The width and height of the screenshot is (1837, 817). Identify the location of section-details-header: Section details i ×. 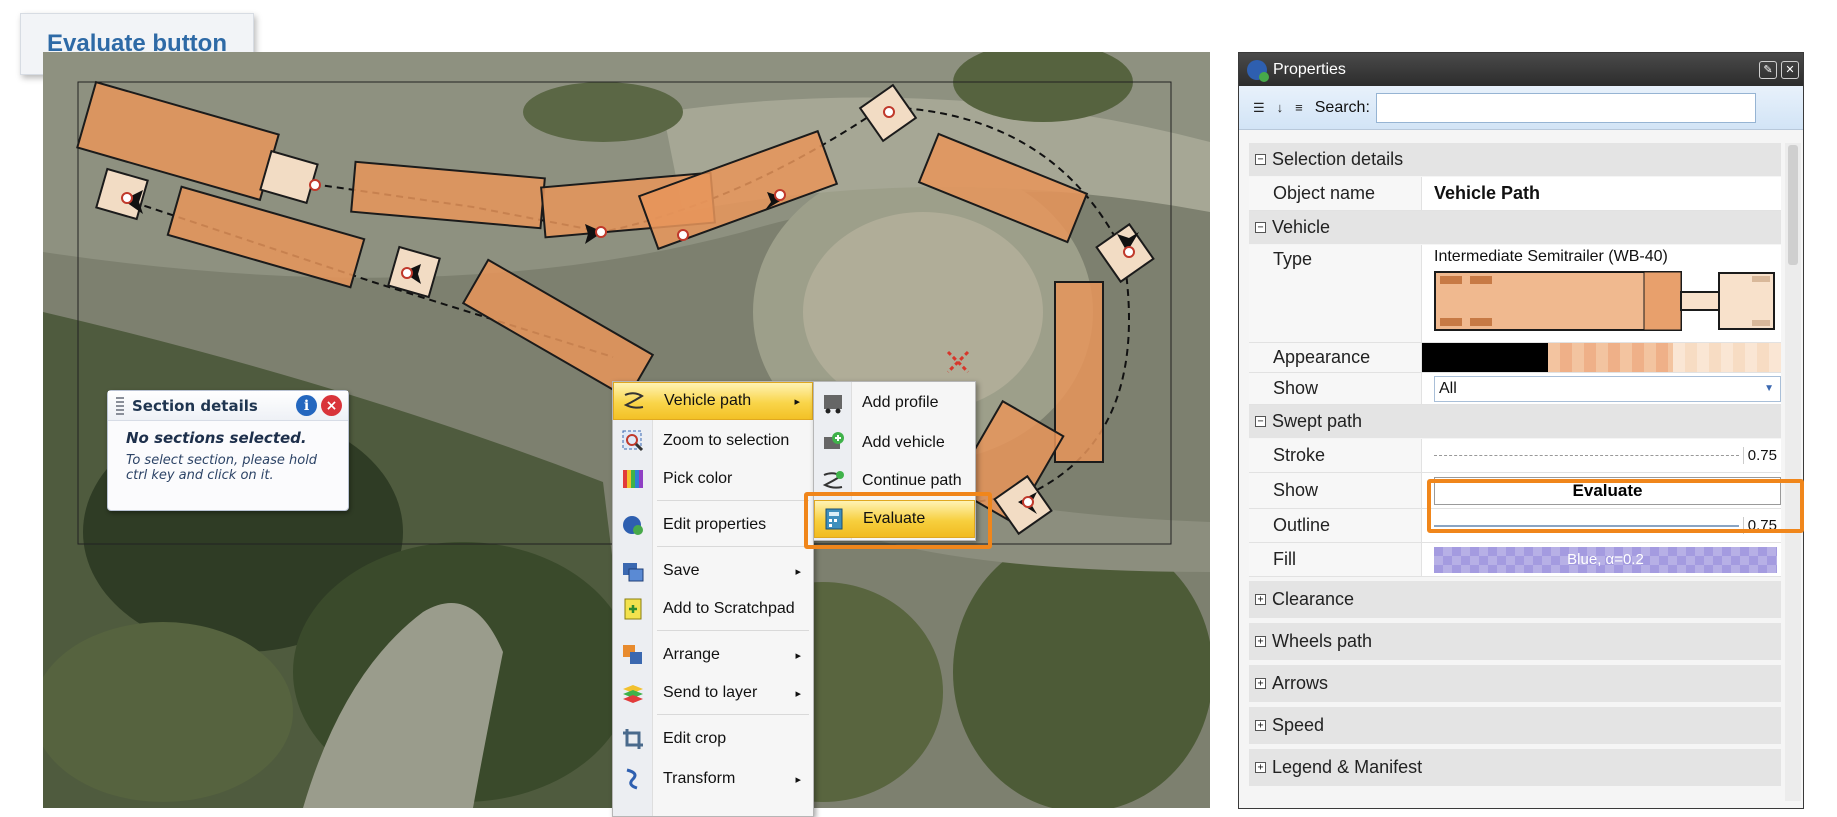
(228, 406).